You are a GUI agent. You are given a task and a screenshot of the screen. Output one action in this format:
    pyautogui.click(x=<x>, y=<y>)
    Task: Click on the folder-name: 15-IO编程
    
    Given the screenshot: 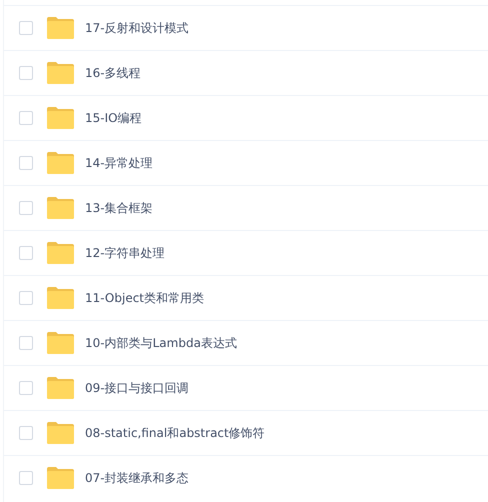 What is the action you would take?
    pyautogui.click(x=113, y=118)
    